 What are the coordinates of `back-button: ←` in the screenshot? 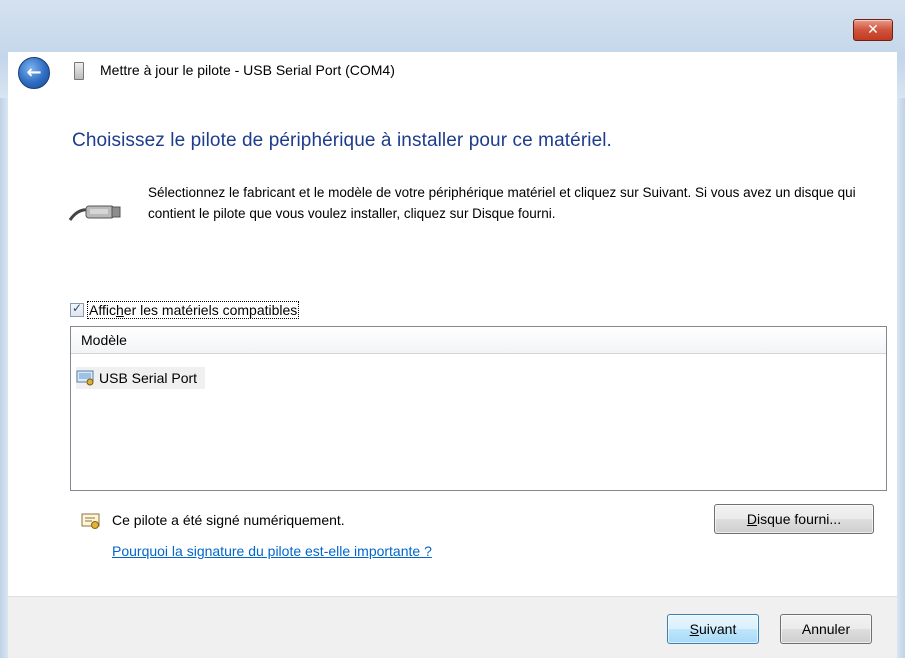 It's located at (34, 73).